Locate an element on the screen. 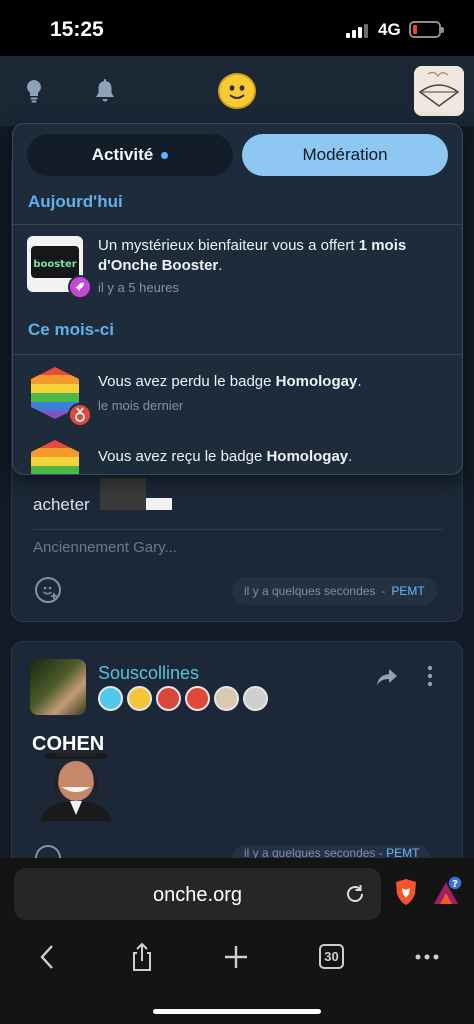 Image resolution: width=474 pixels, height=1024 pixels. post-text: acheter is located at coordinates (61, 504).